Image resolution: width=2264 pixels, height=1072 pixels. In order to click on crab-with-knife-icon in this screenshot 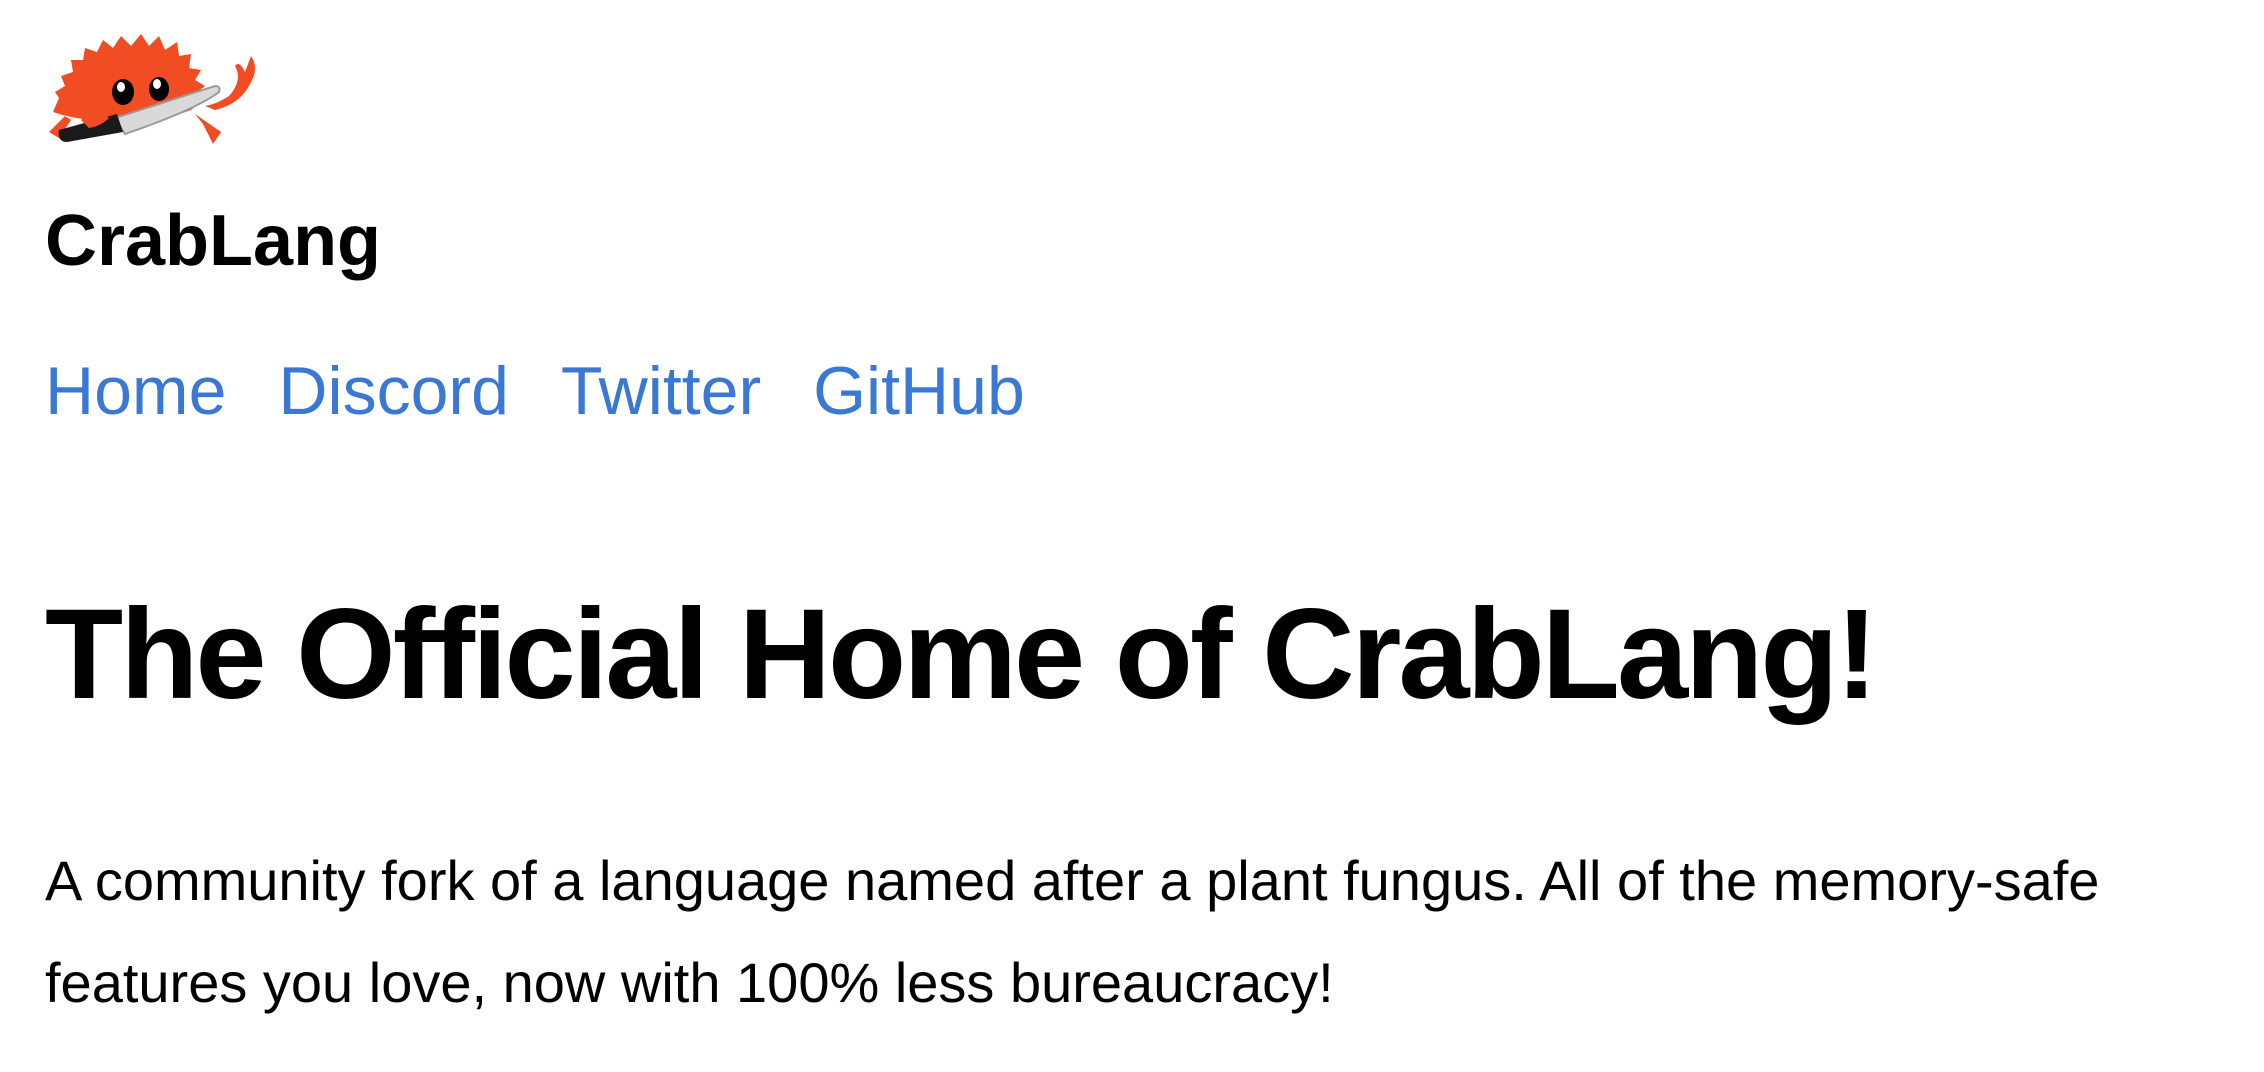, I will do `click(153, 84)`.